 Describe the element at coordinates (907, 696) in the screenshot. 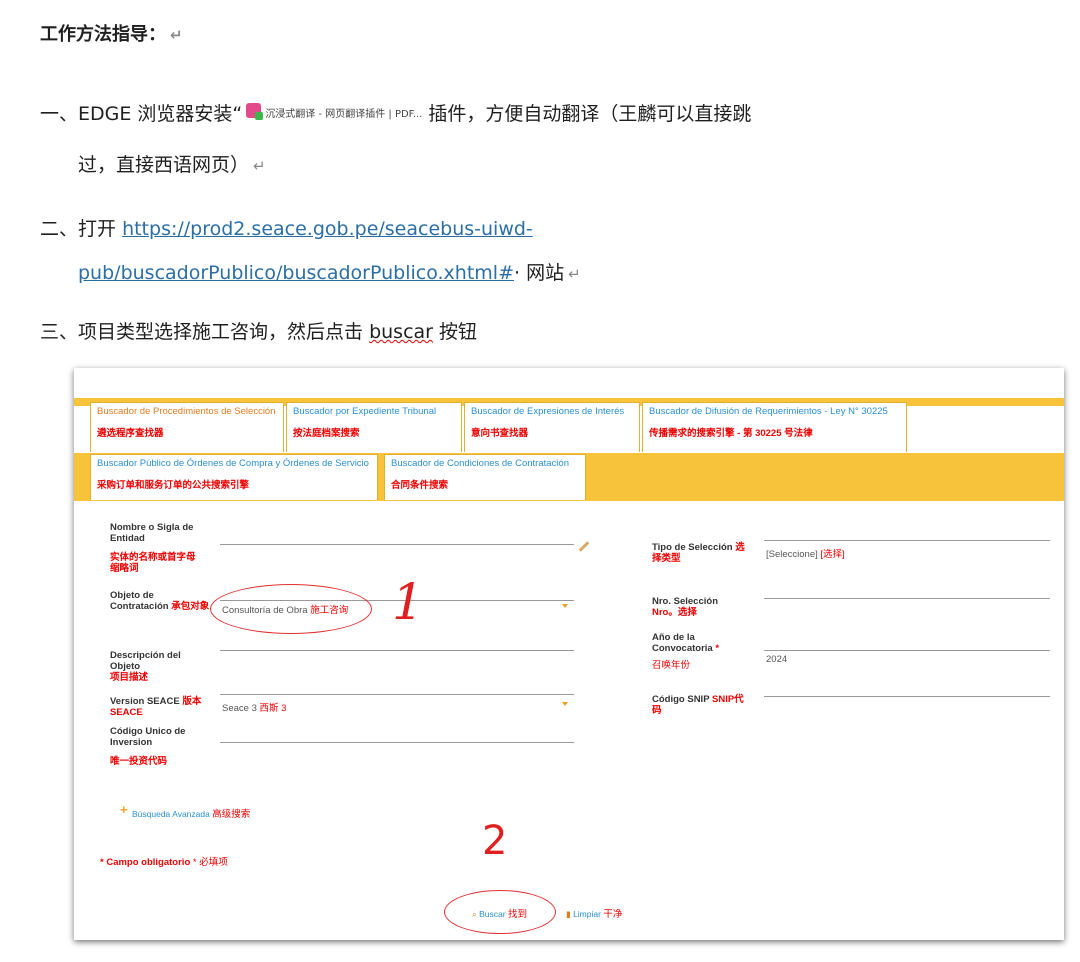

I see `snip-input` at that location.